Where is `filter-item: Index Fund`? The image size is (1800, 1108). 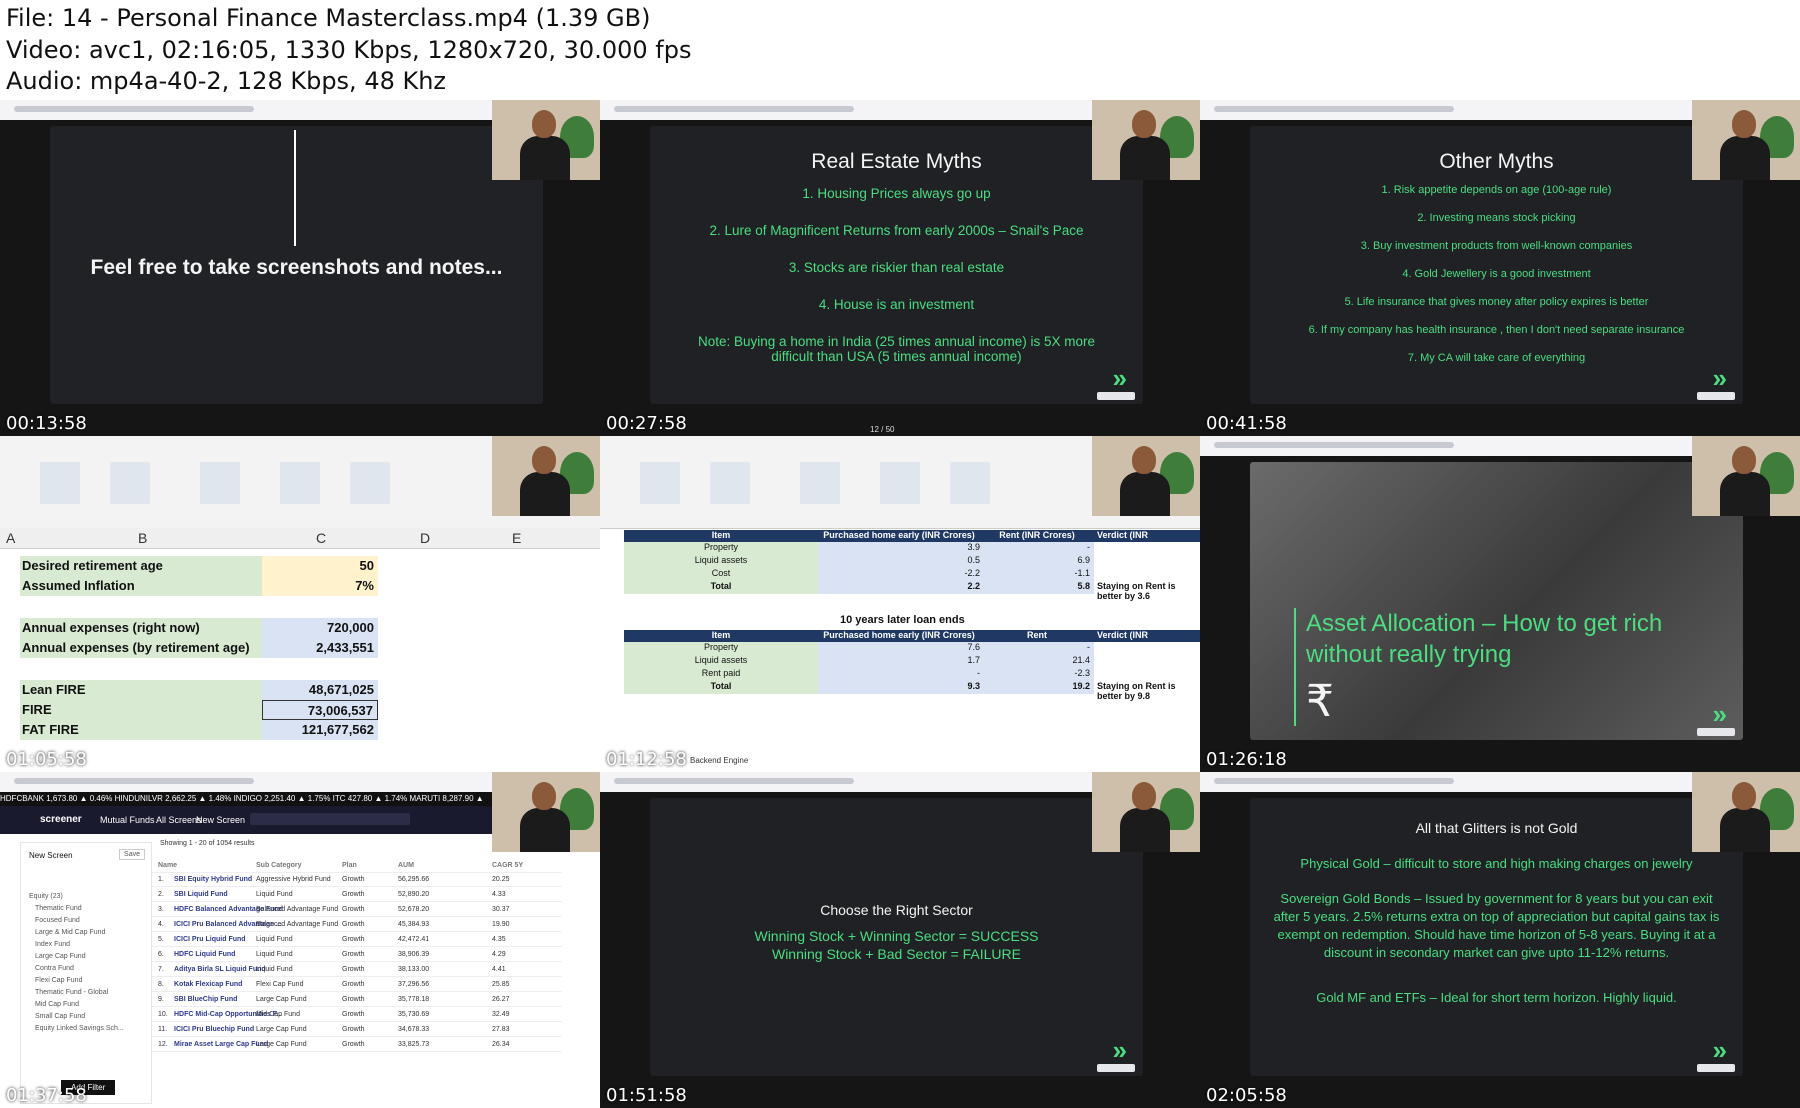 filter-item: Index Fund is located at coordinates (52, 944).